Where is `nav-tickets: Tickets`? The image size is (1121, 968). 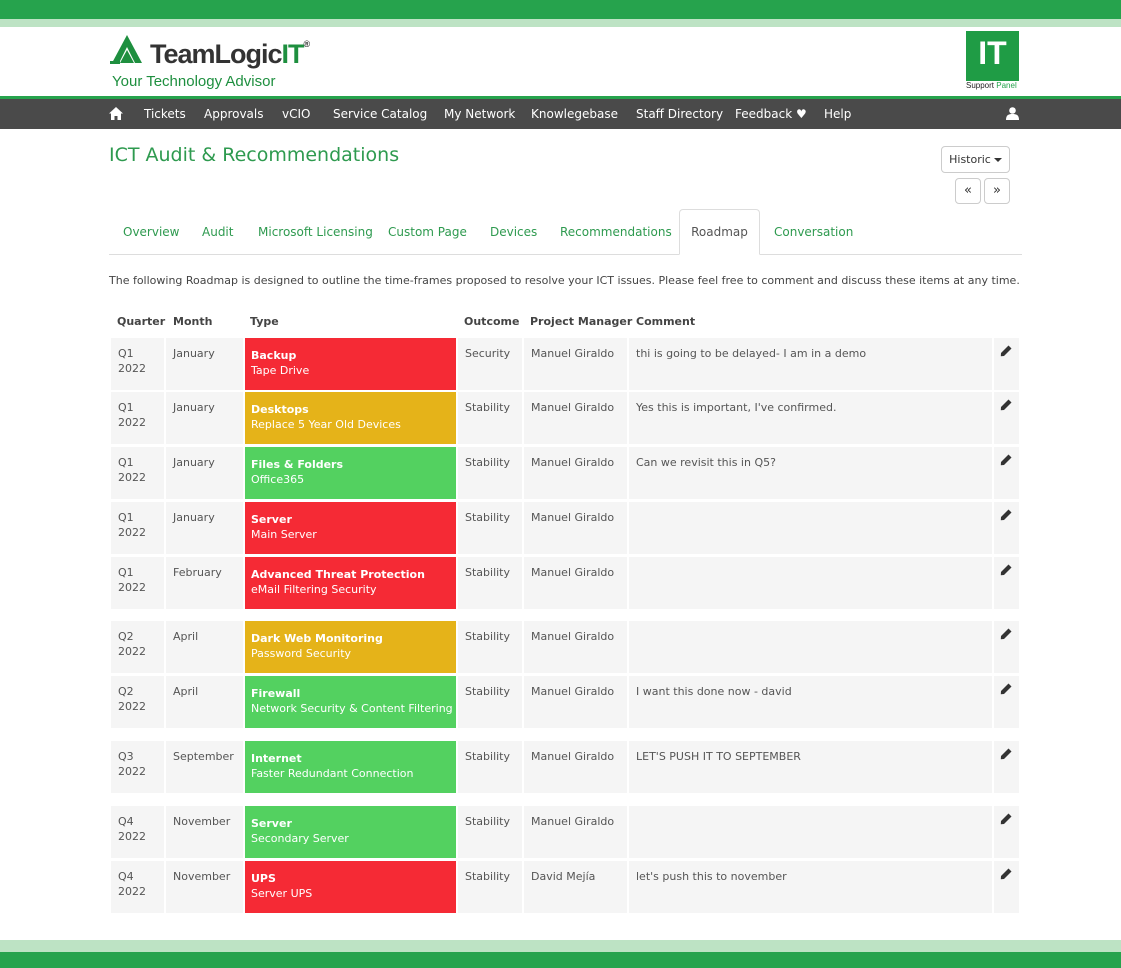
nav-tickets: Tickets is located at coordinates (165, 114).